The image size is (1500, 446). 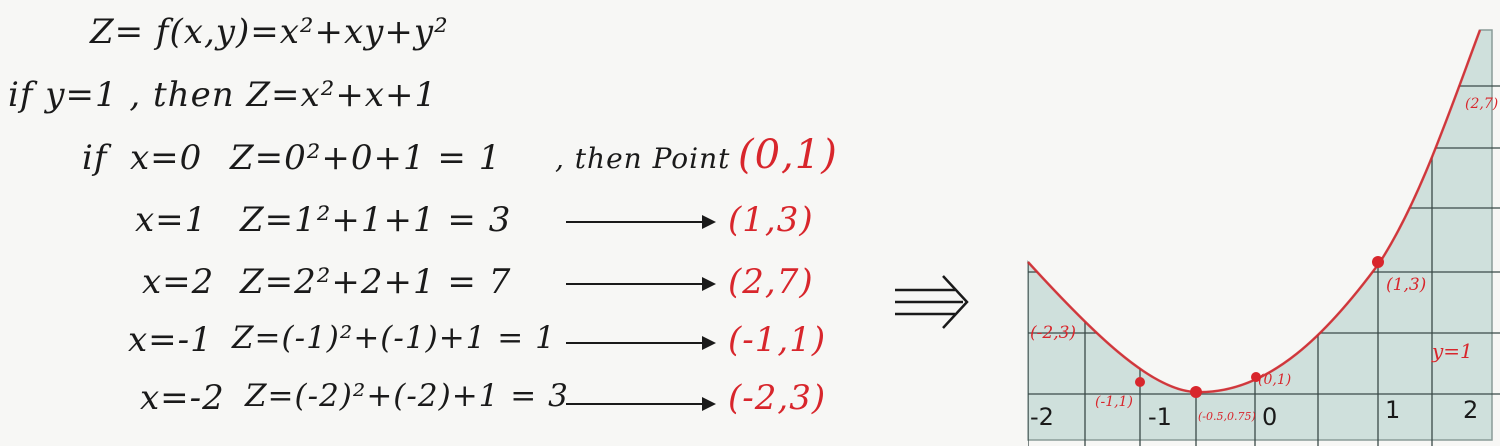 I want to click on row-0-x: x=0, so click(x=166, y=158).